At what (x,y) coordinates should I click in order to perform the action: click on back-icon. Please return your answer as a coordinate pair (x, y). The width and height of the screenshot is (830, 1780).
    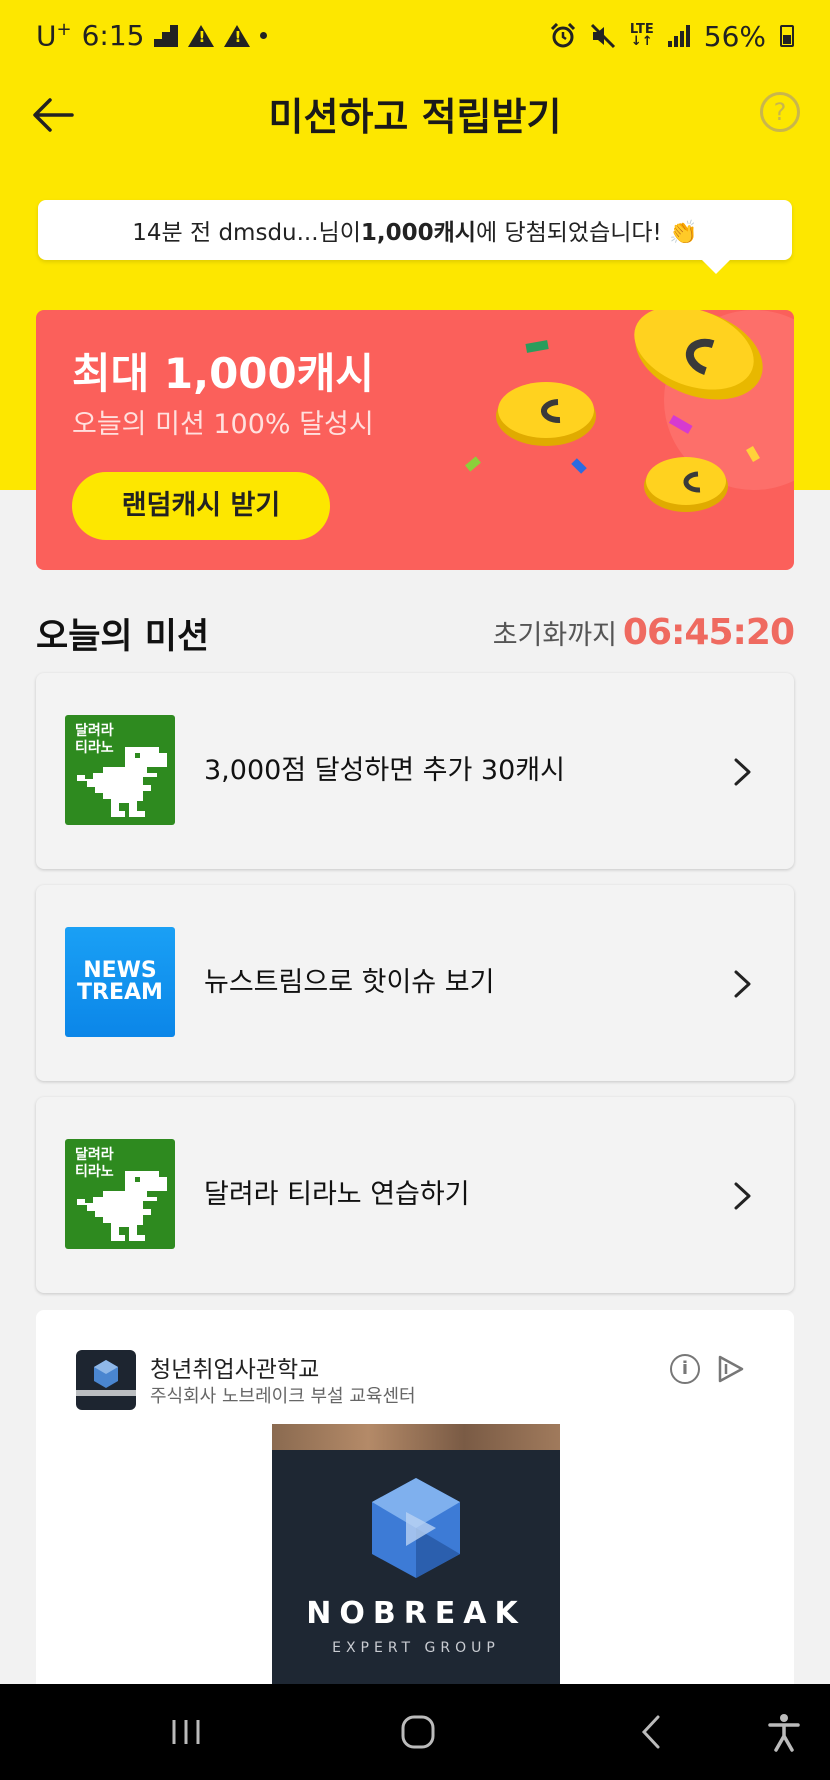
    Looking at the image, I should click on (652, 1732).